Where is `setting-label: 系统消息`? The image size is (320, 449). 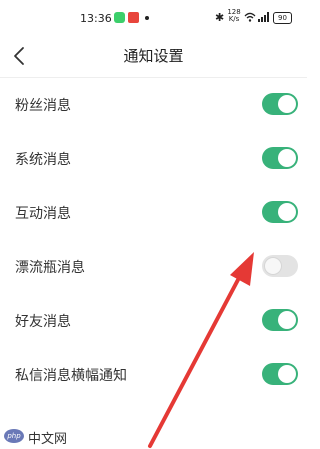
setting-label: 系统消息 is located at coordinates (43, 160).